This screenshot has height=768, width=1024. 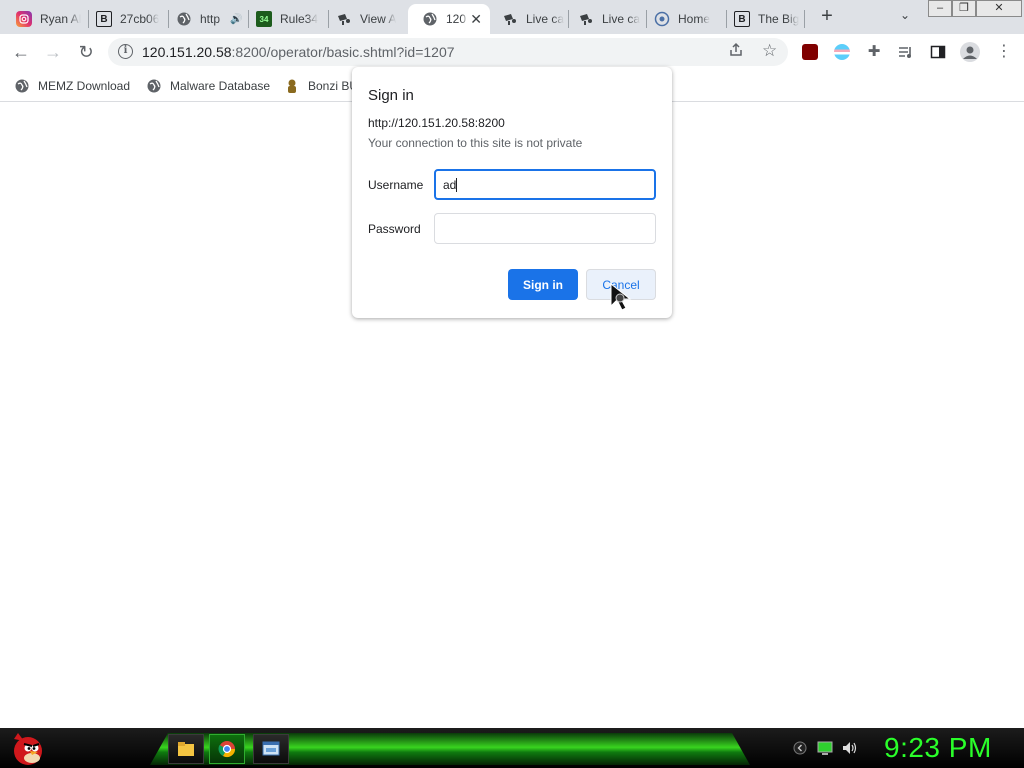 What do you see at coordinates (621, 296) in the screenshot?
I see `mouse-cursor-icon` at bounding box center [621, 296].